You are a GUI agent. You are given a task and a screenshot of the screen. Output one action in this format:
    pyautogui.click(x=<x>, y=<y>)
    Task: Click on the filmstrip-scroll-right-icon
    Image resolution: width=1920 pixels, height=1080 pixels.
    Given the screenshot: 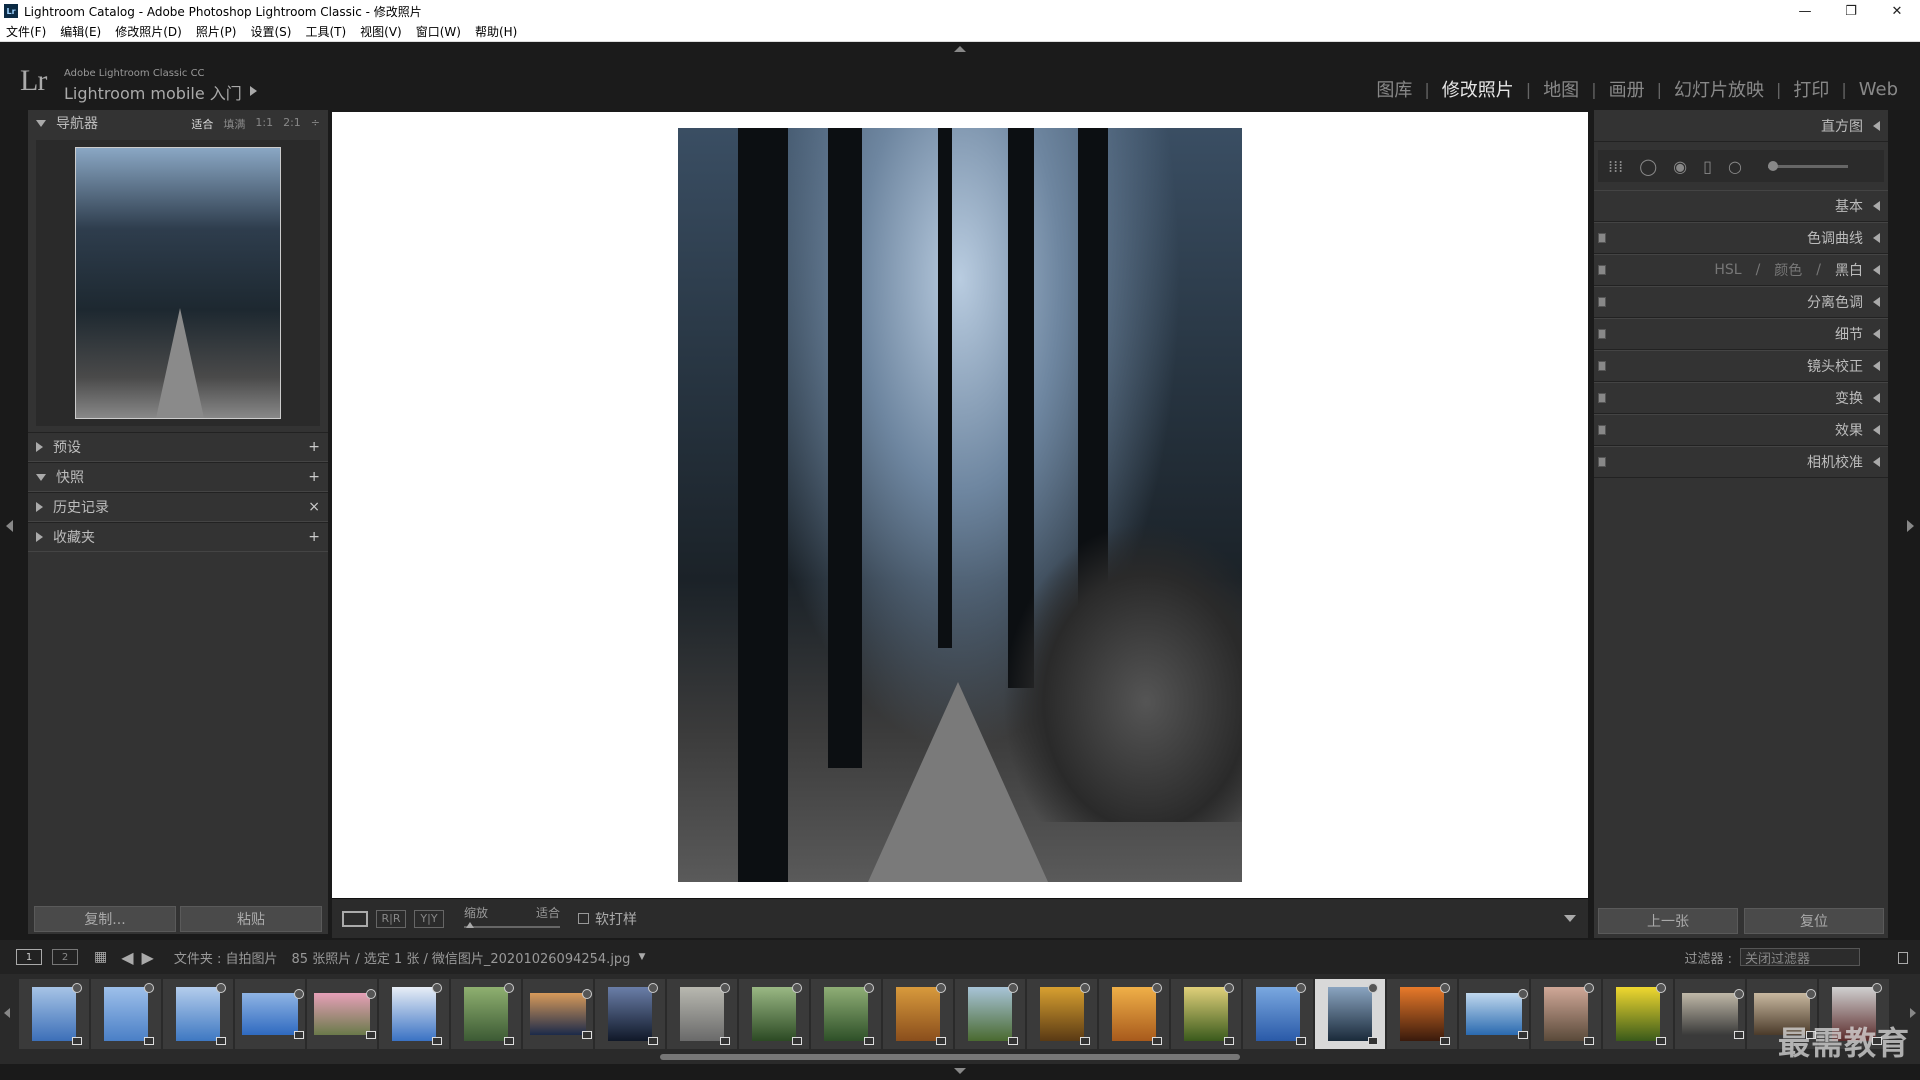 What is the action you would take?
    pyautogui.click(x=1913, y=1013)
    